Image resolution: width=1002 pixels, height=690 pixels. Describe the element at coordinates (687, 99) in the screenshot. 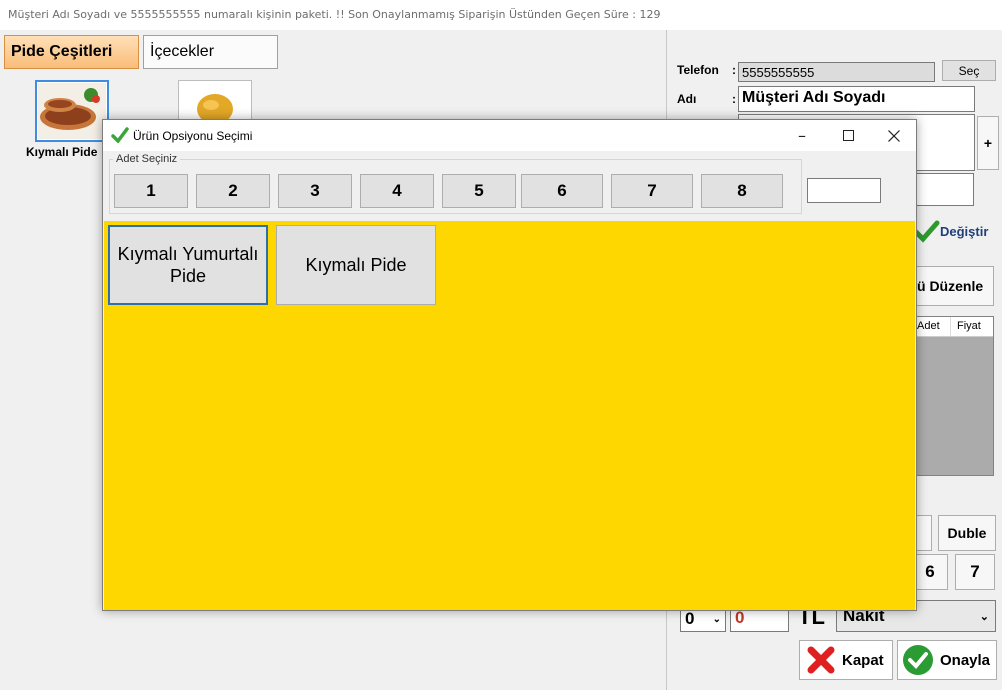

I see `name-label: Adı` at that location.